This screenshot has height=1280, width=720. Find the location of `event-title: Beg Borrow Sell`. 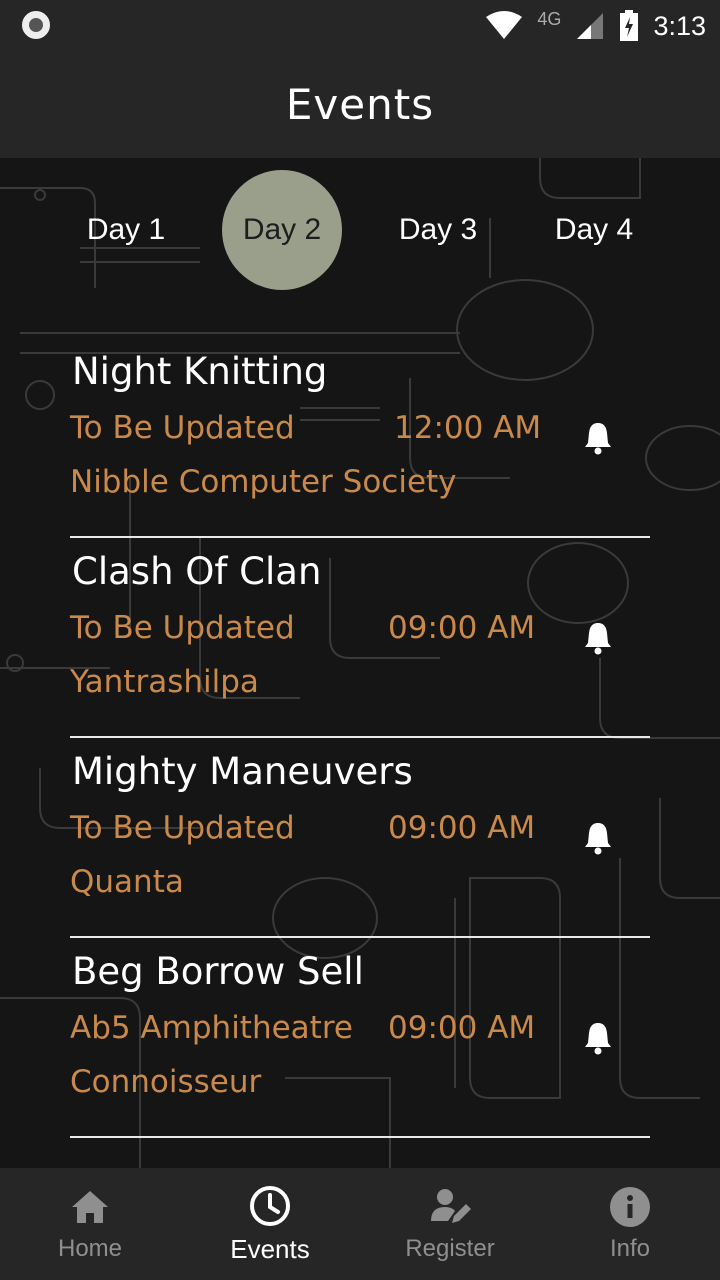

event-title: Beg Borrow Sell is located at coordinates (218, 971).